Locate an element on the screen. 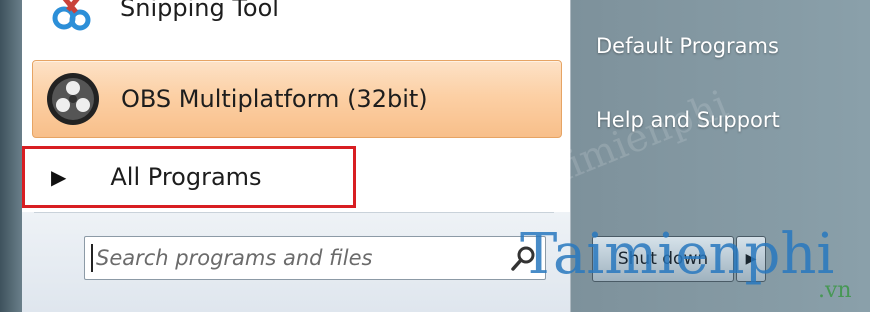 Image resolution: width=870 pixels, height=312 pixels. all-programs-label: All Programs is located at coordinates (186, 177).